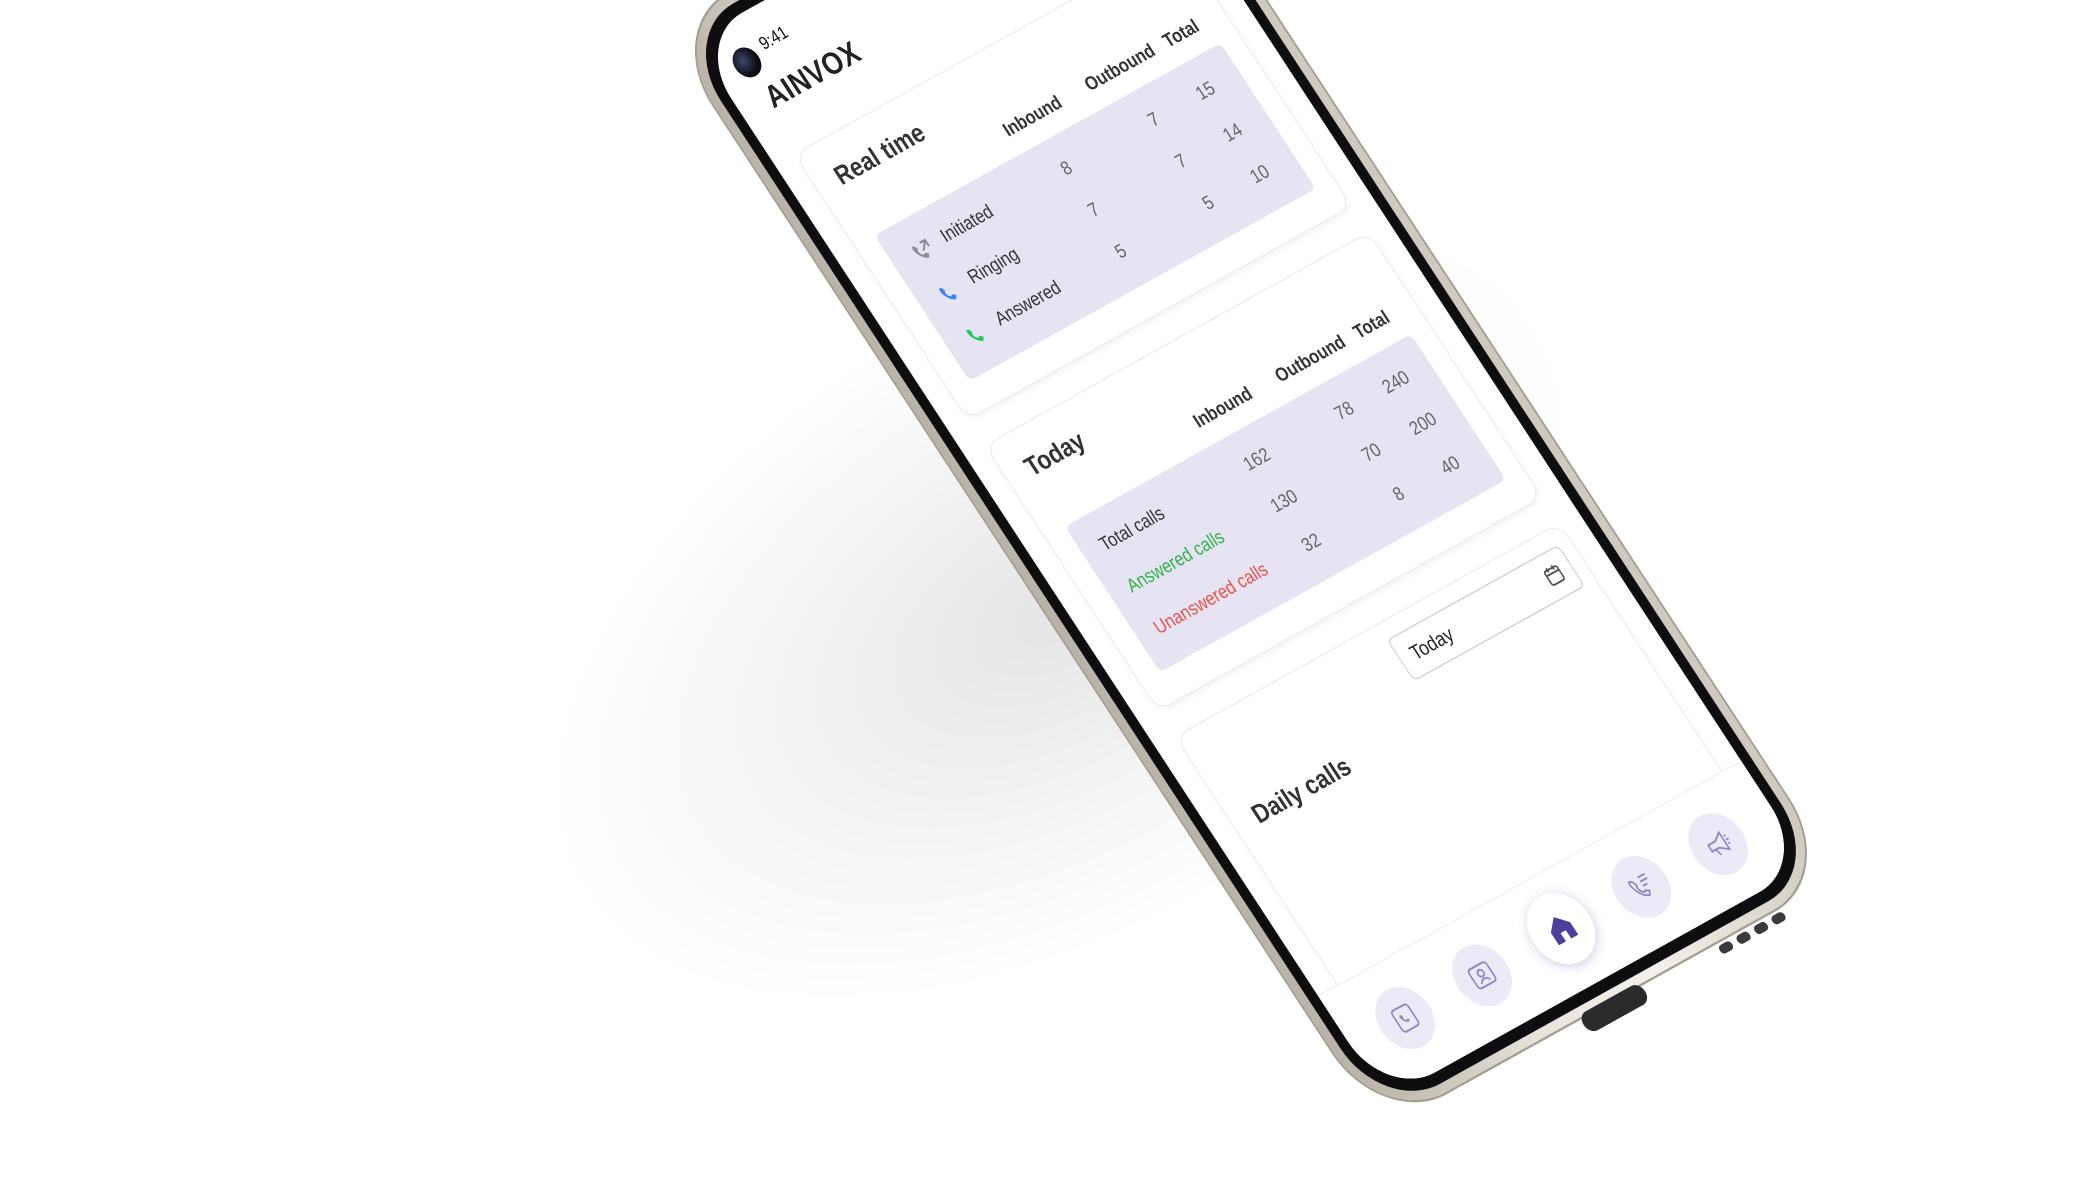 Image resolution: width=2080 pixels, height=1200 pixels. Describe the element at coordinates (920, 248) in the screenshot. I see `outgoing-call-icon` at that location.